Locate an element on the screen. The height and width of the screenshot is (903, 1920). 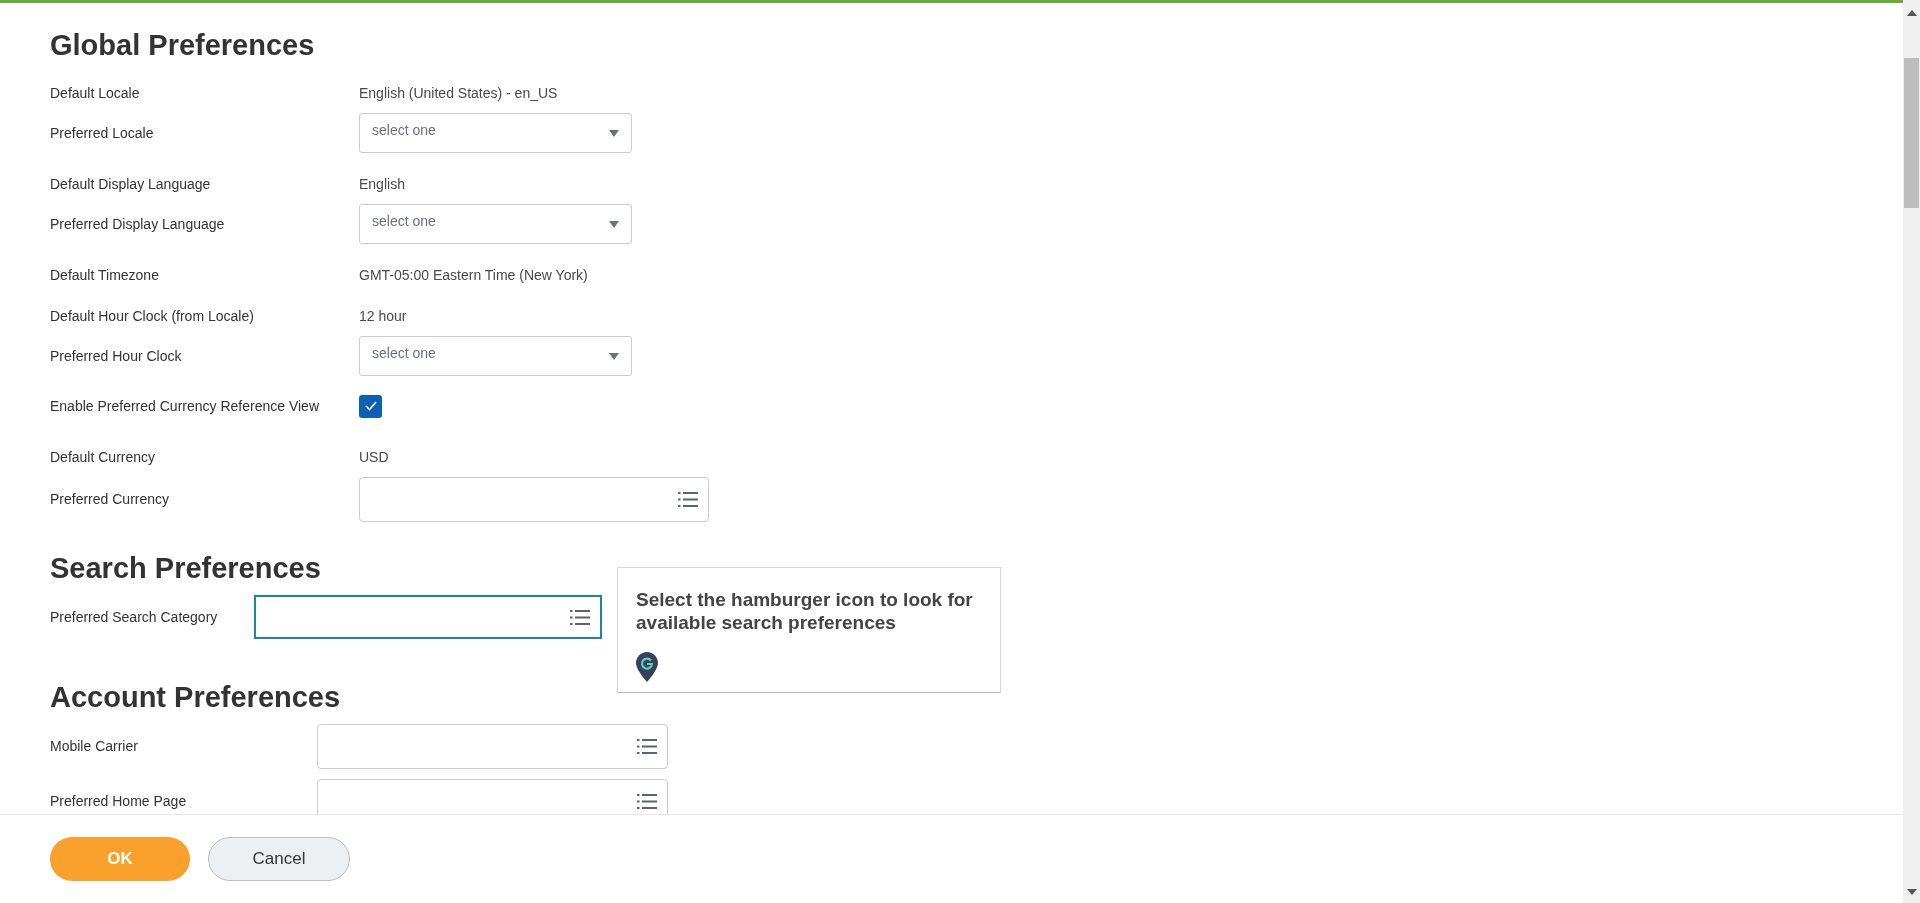
field-label: Default Currency is located at coordinates (103, 456).